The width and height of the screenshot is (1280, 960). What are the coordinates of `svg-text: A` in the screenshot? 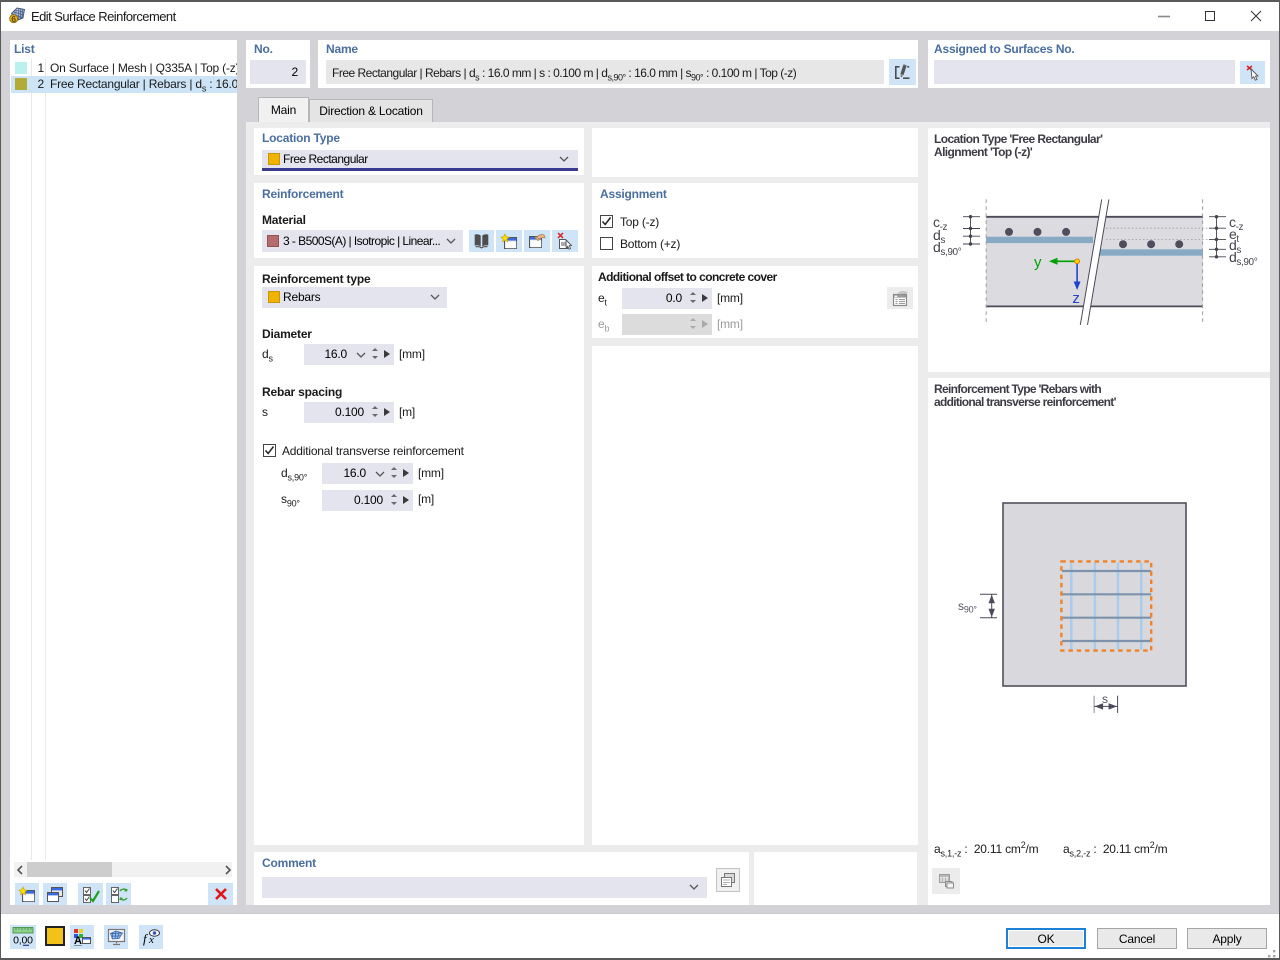 It's located at (78, 940).